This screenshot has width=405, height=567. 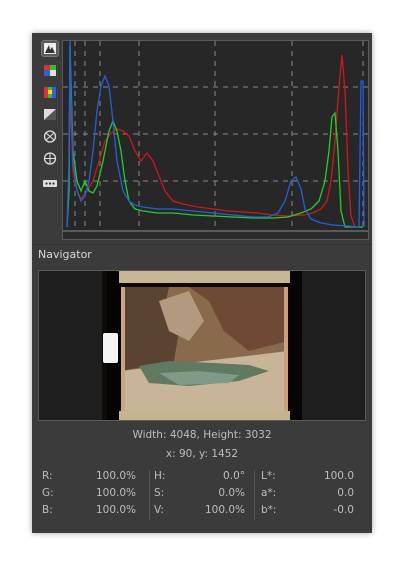 I want to click on histogram-scrollbar, so click(x=215, y=235).